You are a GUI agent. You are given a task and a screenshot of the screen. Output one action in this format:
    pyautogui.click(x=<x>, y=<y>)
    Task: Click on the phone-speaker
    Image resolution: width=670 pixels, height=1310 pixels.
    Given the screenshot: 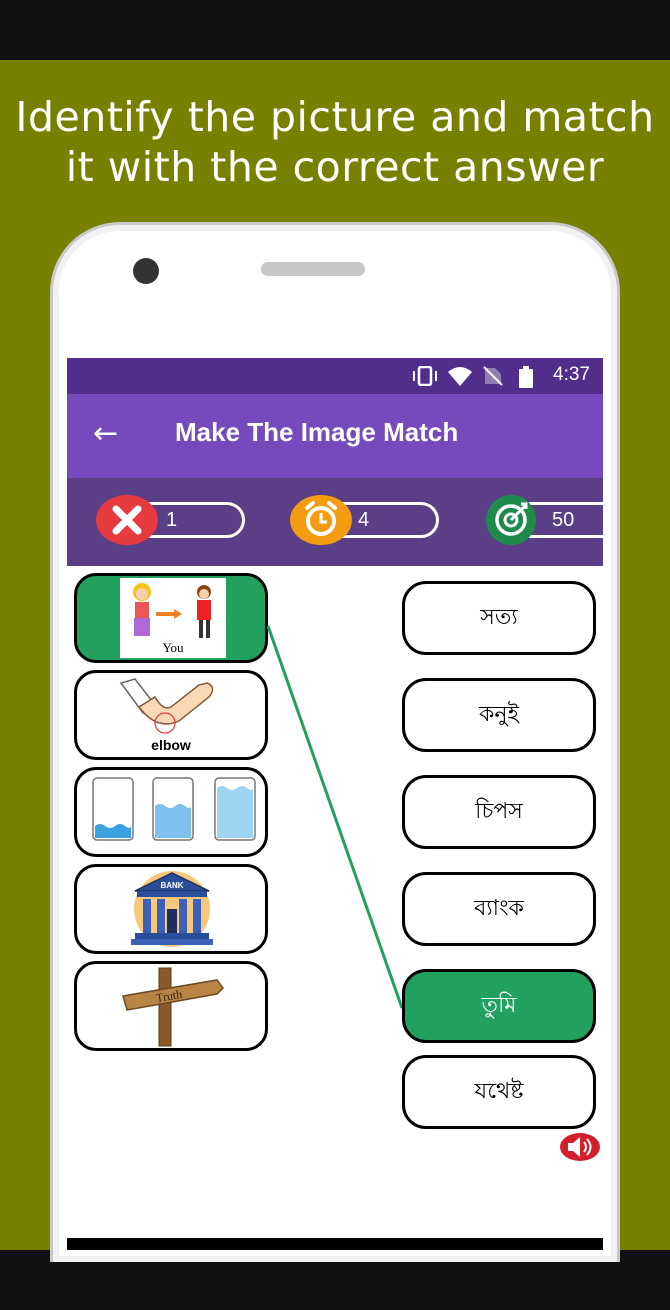 What is the action you would take?
    pyautogui.click(x=313, y=269)
    